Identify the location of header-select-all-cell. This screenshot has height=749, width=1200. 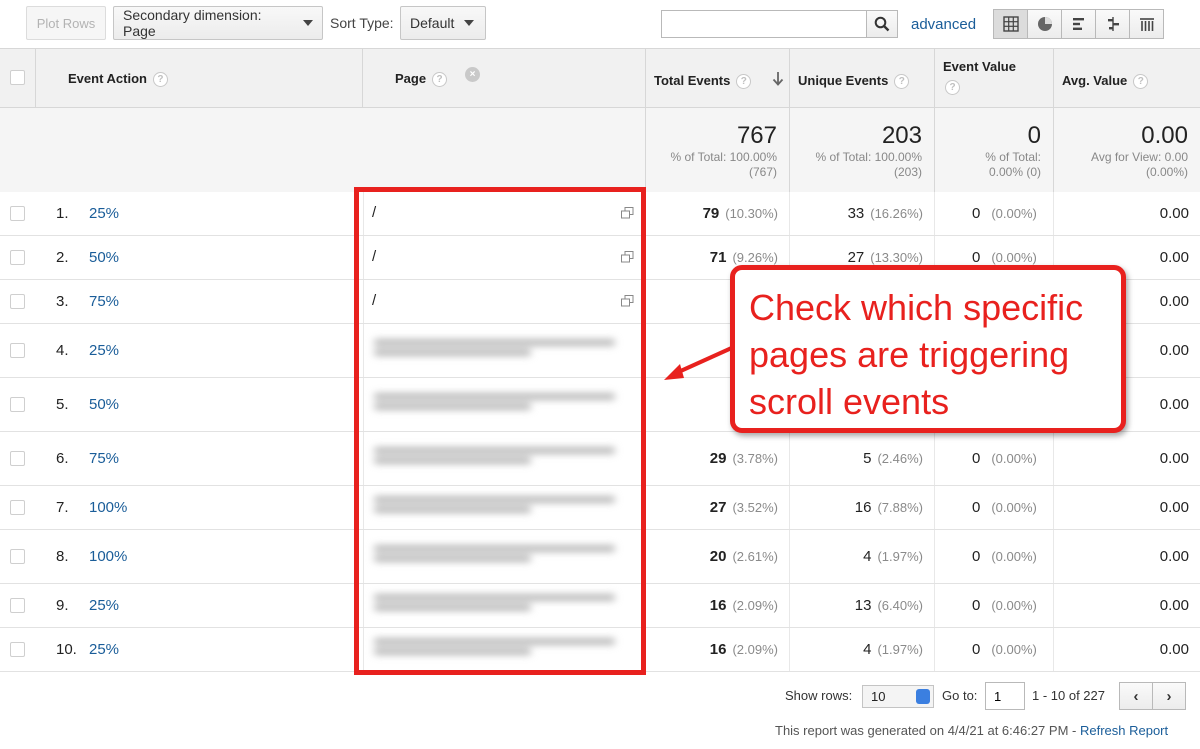
(18, 78).